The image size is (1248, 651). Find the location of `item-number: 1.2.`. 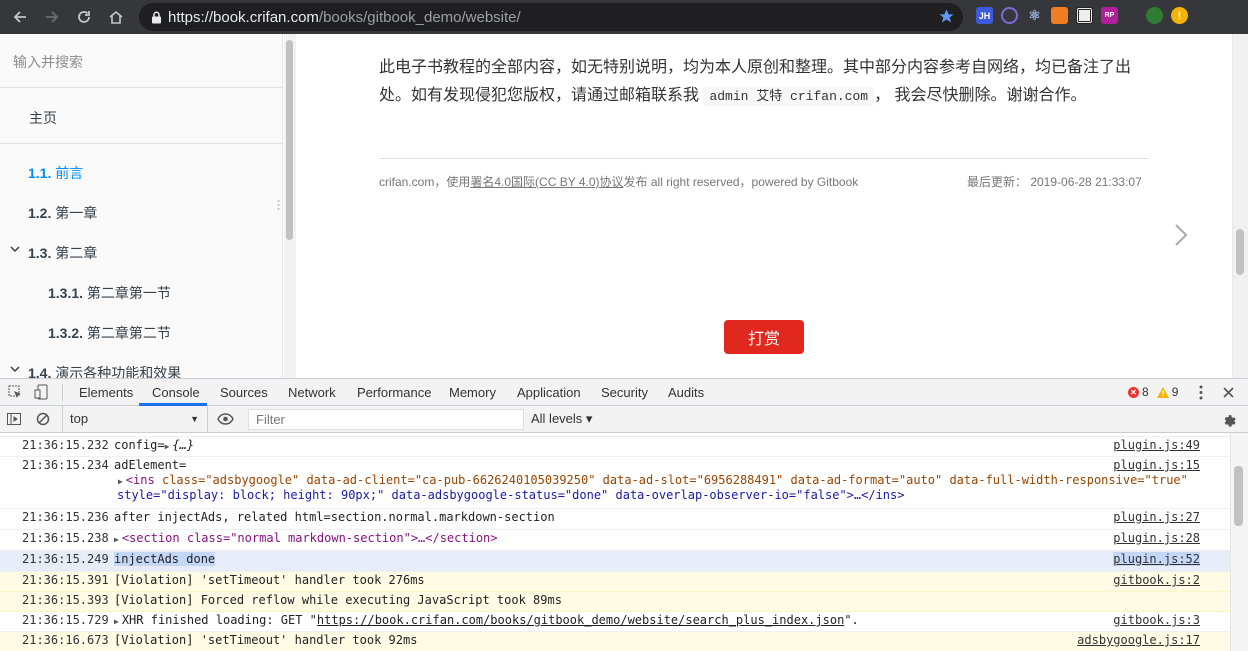

item-number: 1.2. is located at coordinates (40, 213).